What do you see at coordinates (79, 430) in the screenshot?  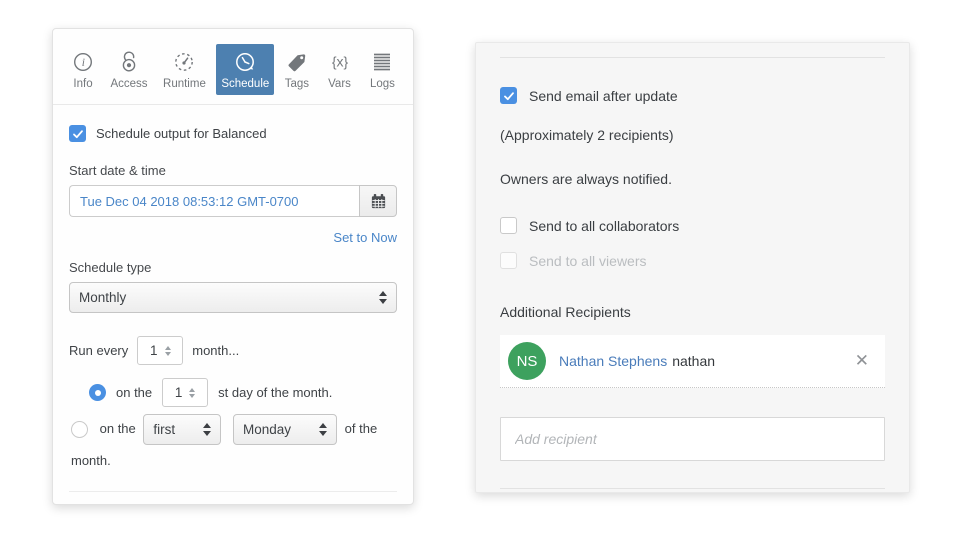 I see `weekday-of-month-radio` at bounding box center [79, 430].